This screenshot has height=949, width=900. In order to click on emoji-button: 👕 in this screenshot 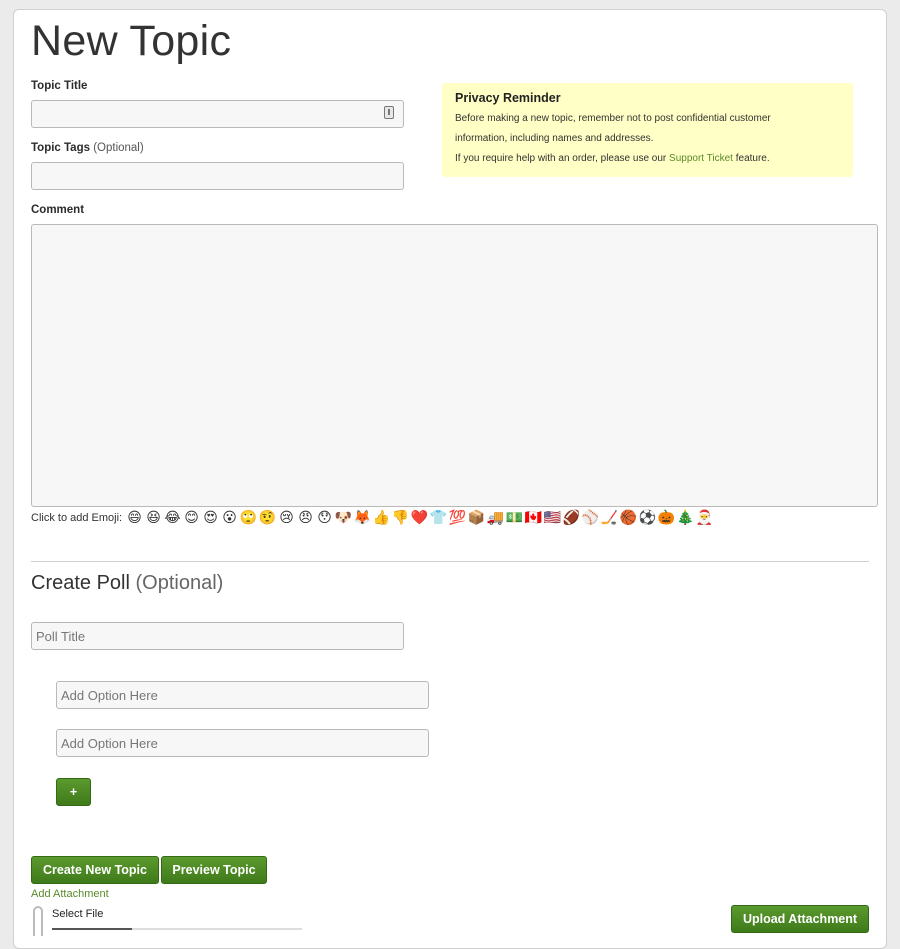, I will do `click(438, 518)`.